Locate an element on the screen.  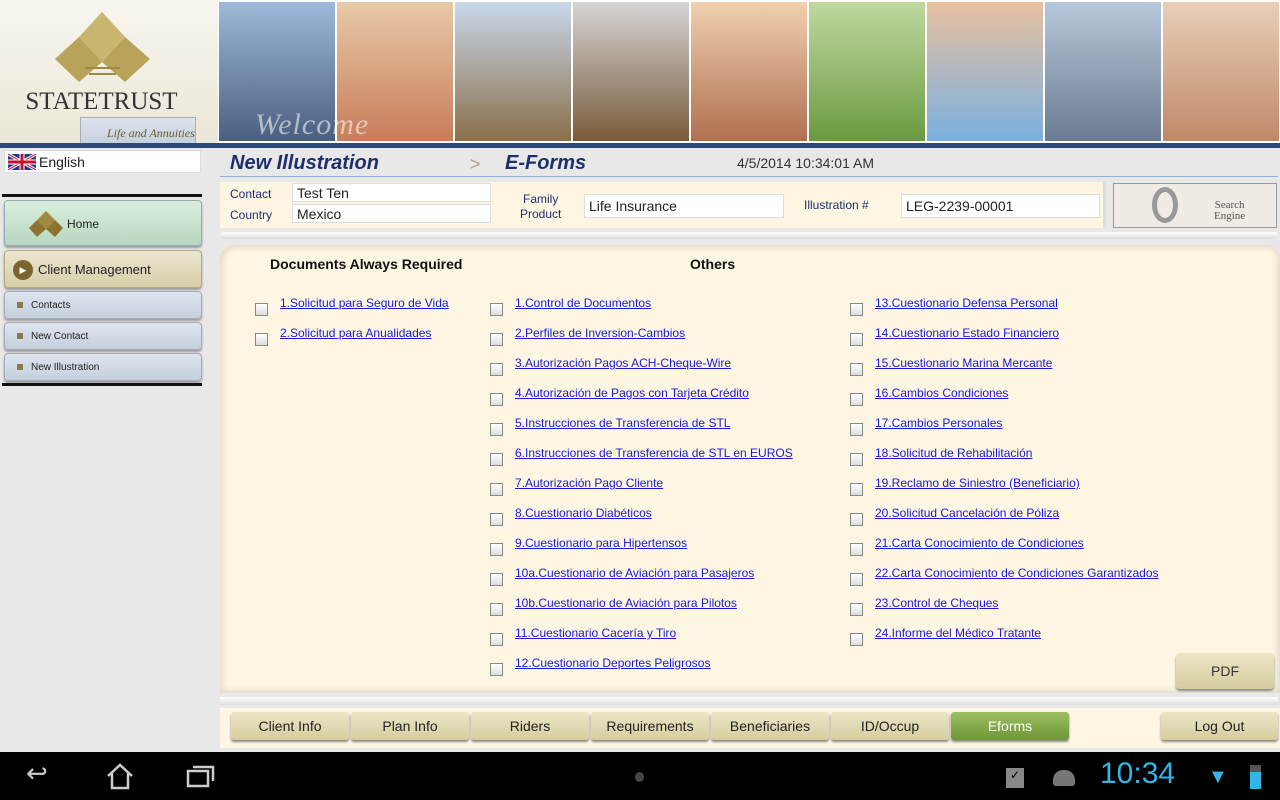
diamond-logo-icon is located at coordinates (102, 47).